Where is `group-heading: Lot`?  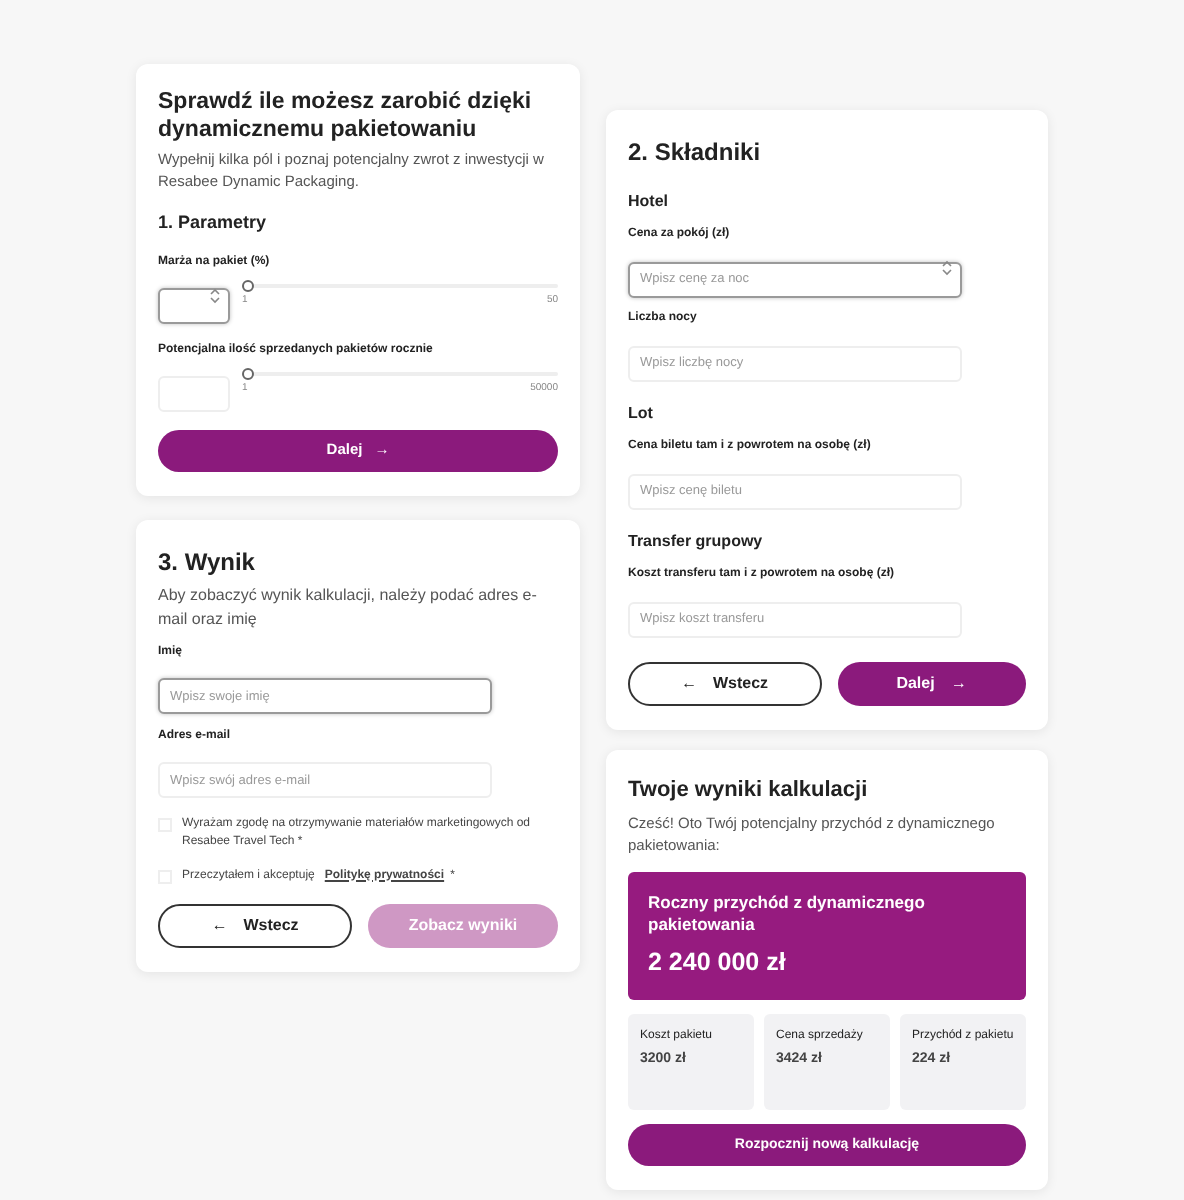 group-heading: Lot is located at coordinates (641, 414).